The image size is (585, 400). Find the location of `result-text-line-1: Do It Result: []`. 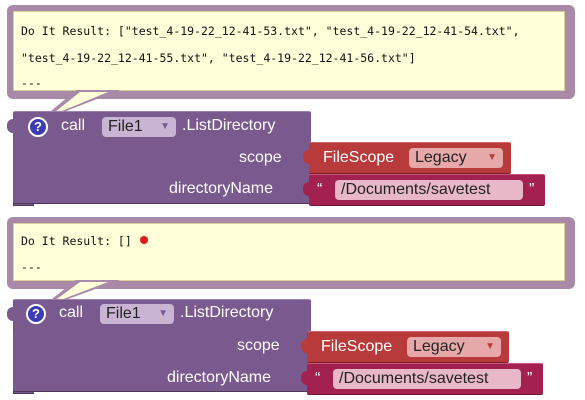

result-text-line-1: Do It Result: [] is located at coordinates (76, 241).